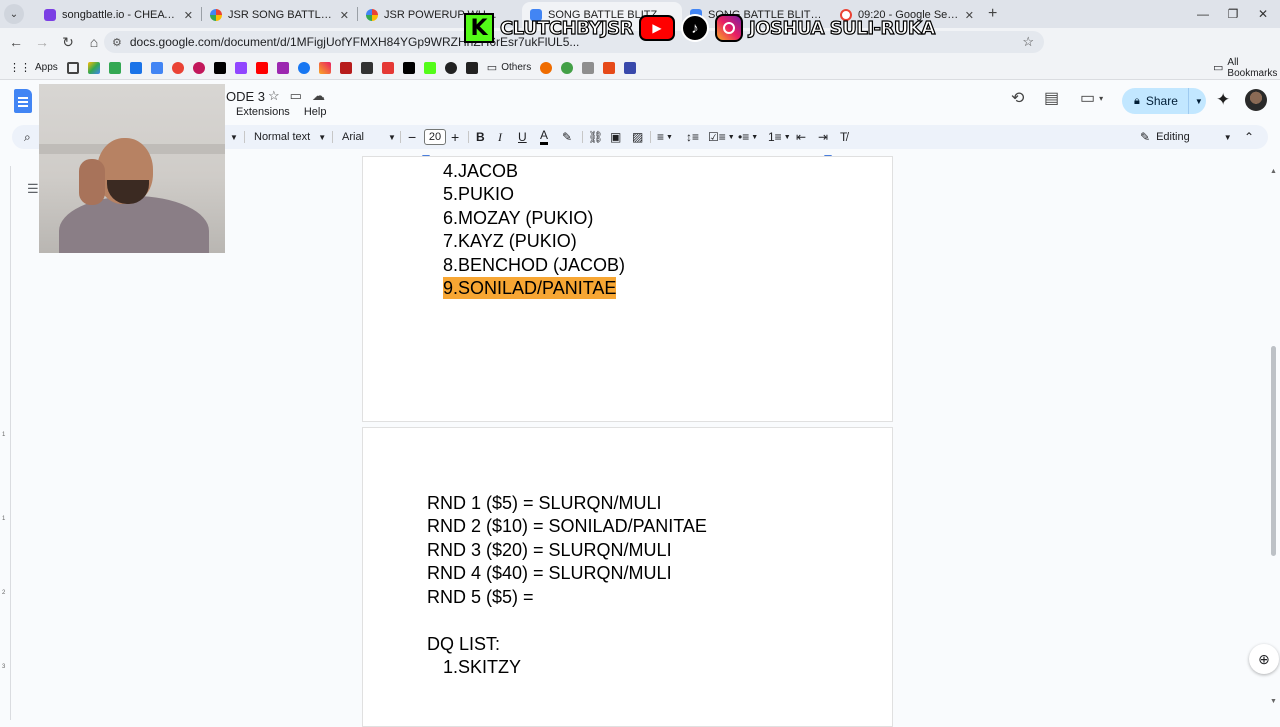  What do you see at coordinates (455, 137) in the screenshot?
I see `increase-font-size-icon: +` at bounding box center [455, 137].